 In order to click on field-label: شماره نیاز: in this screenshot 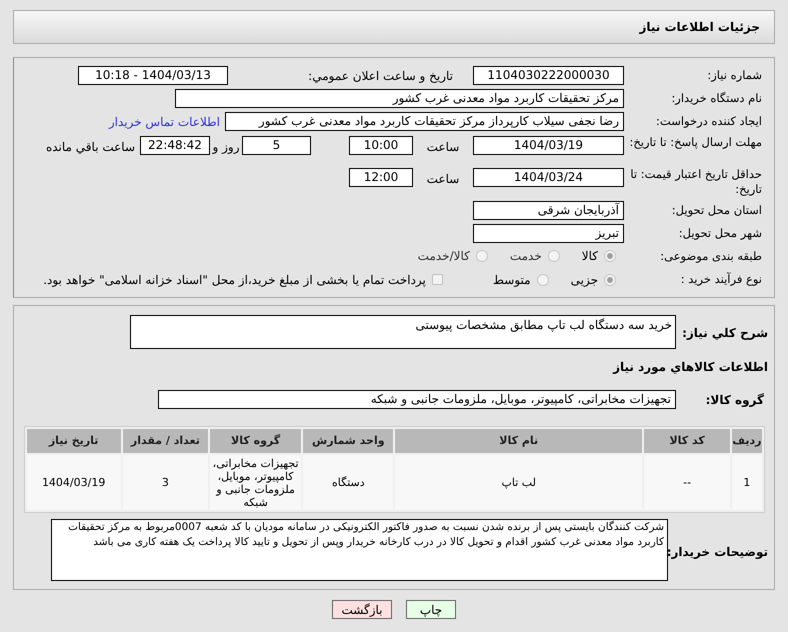, I will do `click(734, 75)`.